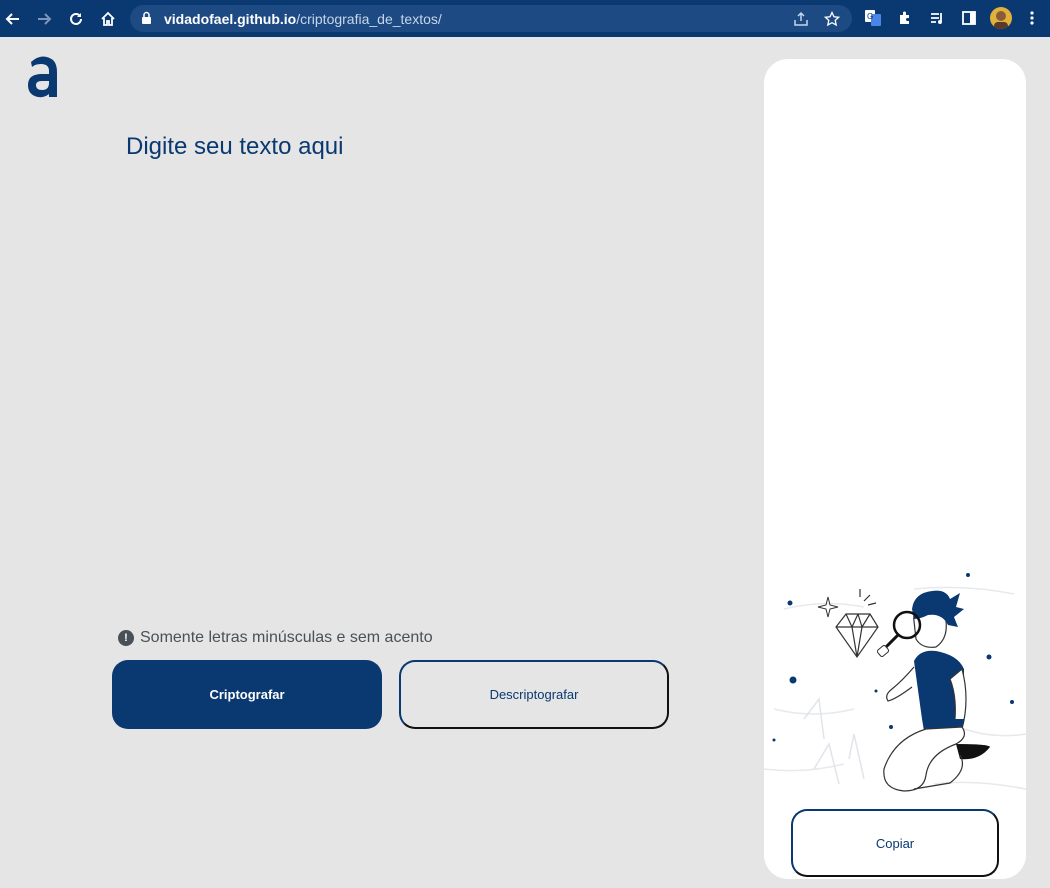  I want to click on share-icon, so click(801, 18).